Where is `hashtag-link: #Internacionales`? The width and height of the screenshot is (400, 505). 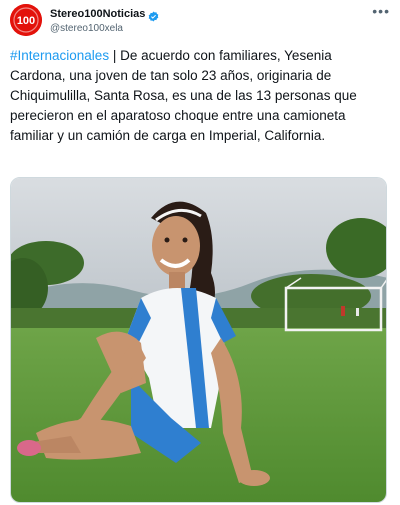 hashtag-link: #Internacionales is located at coordinates (59, 55).